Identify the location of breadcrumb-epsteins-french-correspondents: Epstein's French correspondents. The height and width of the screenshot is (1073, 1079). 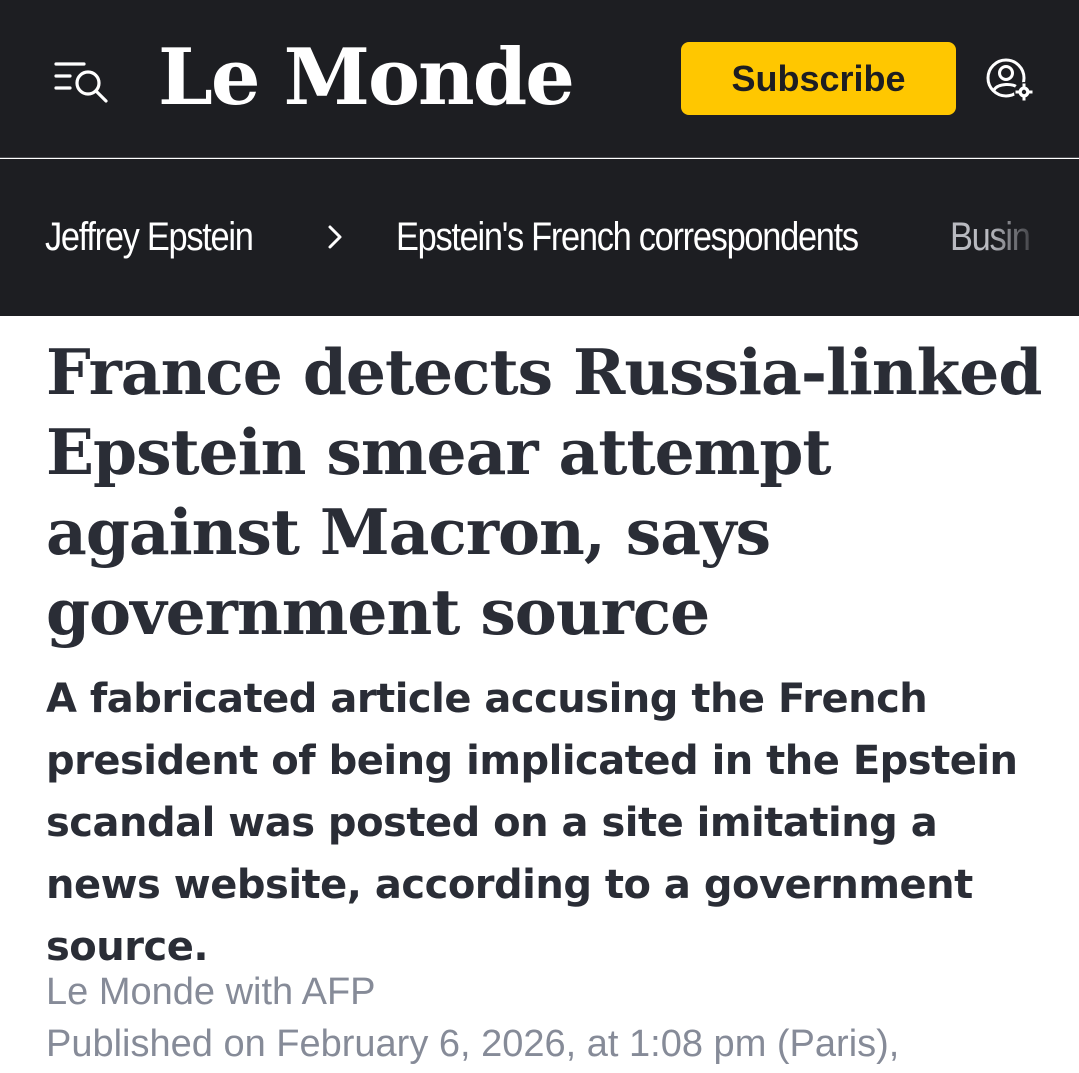
(627, 237).